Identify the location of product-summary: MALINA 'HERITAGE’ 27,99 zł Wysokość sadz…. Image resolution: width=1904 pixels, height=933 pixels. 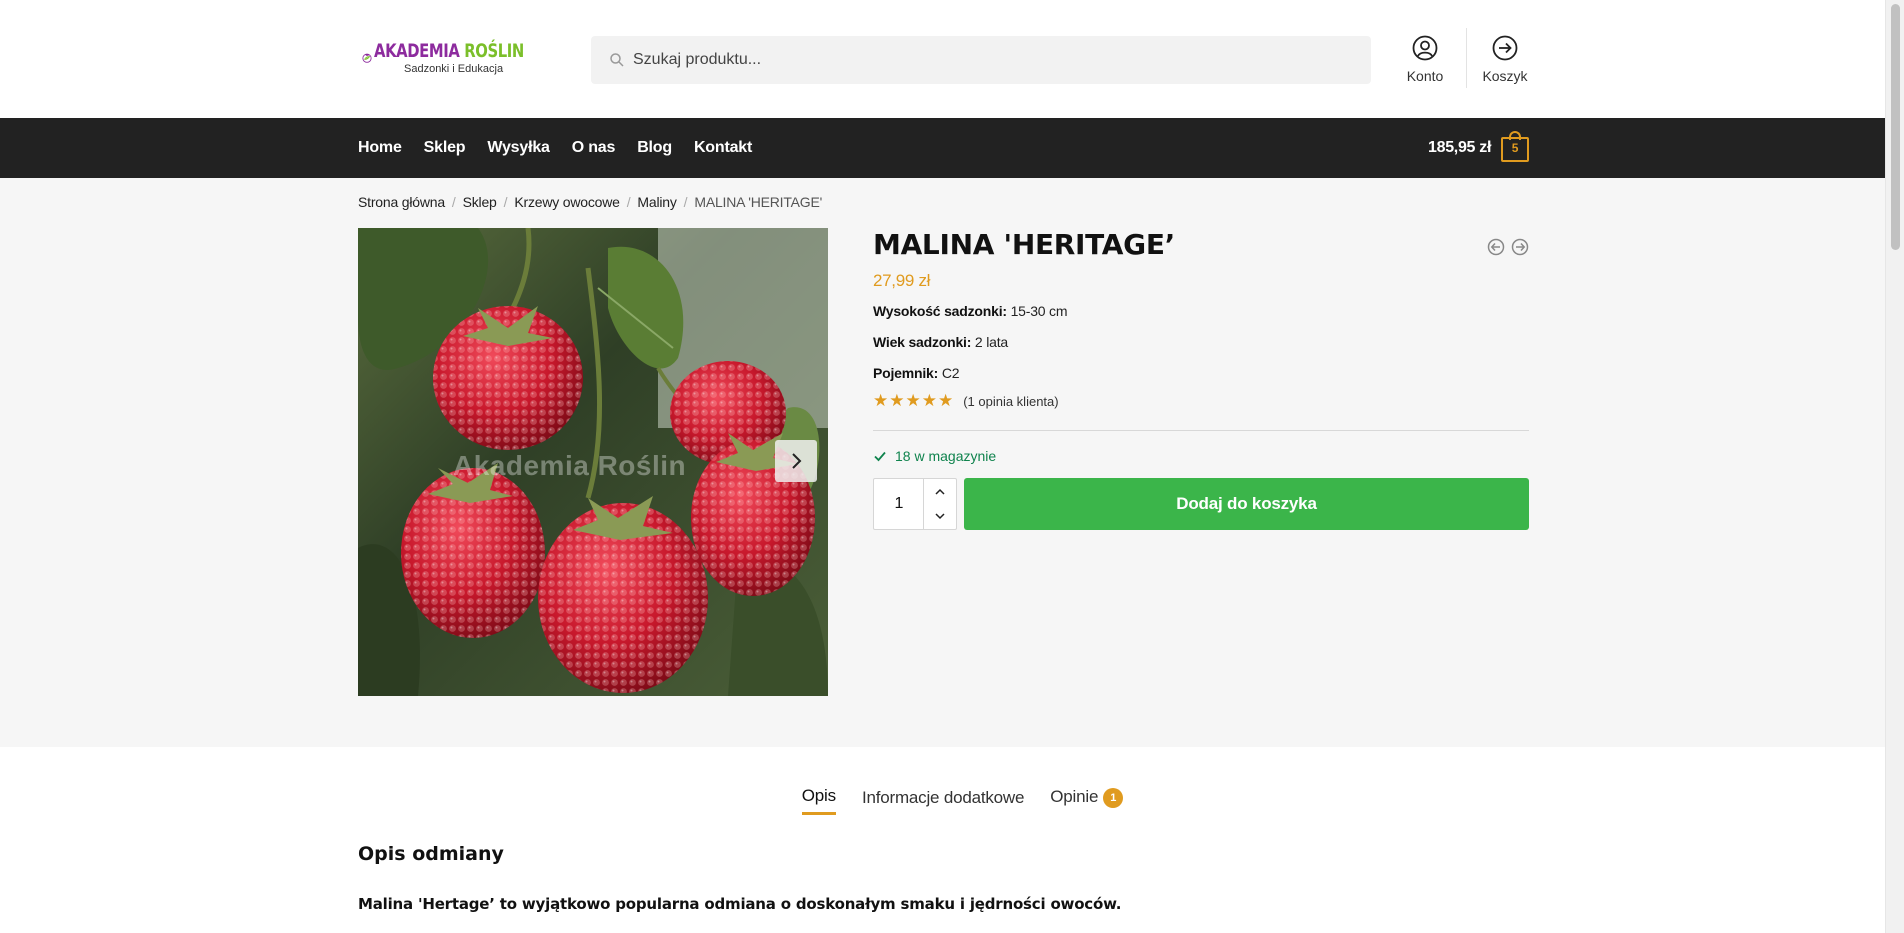
(1201, 379).